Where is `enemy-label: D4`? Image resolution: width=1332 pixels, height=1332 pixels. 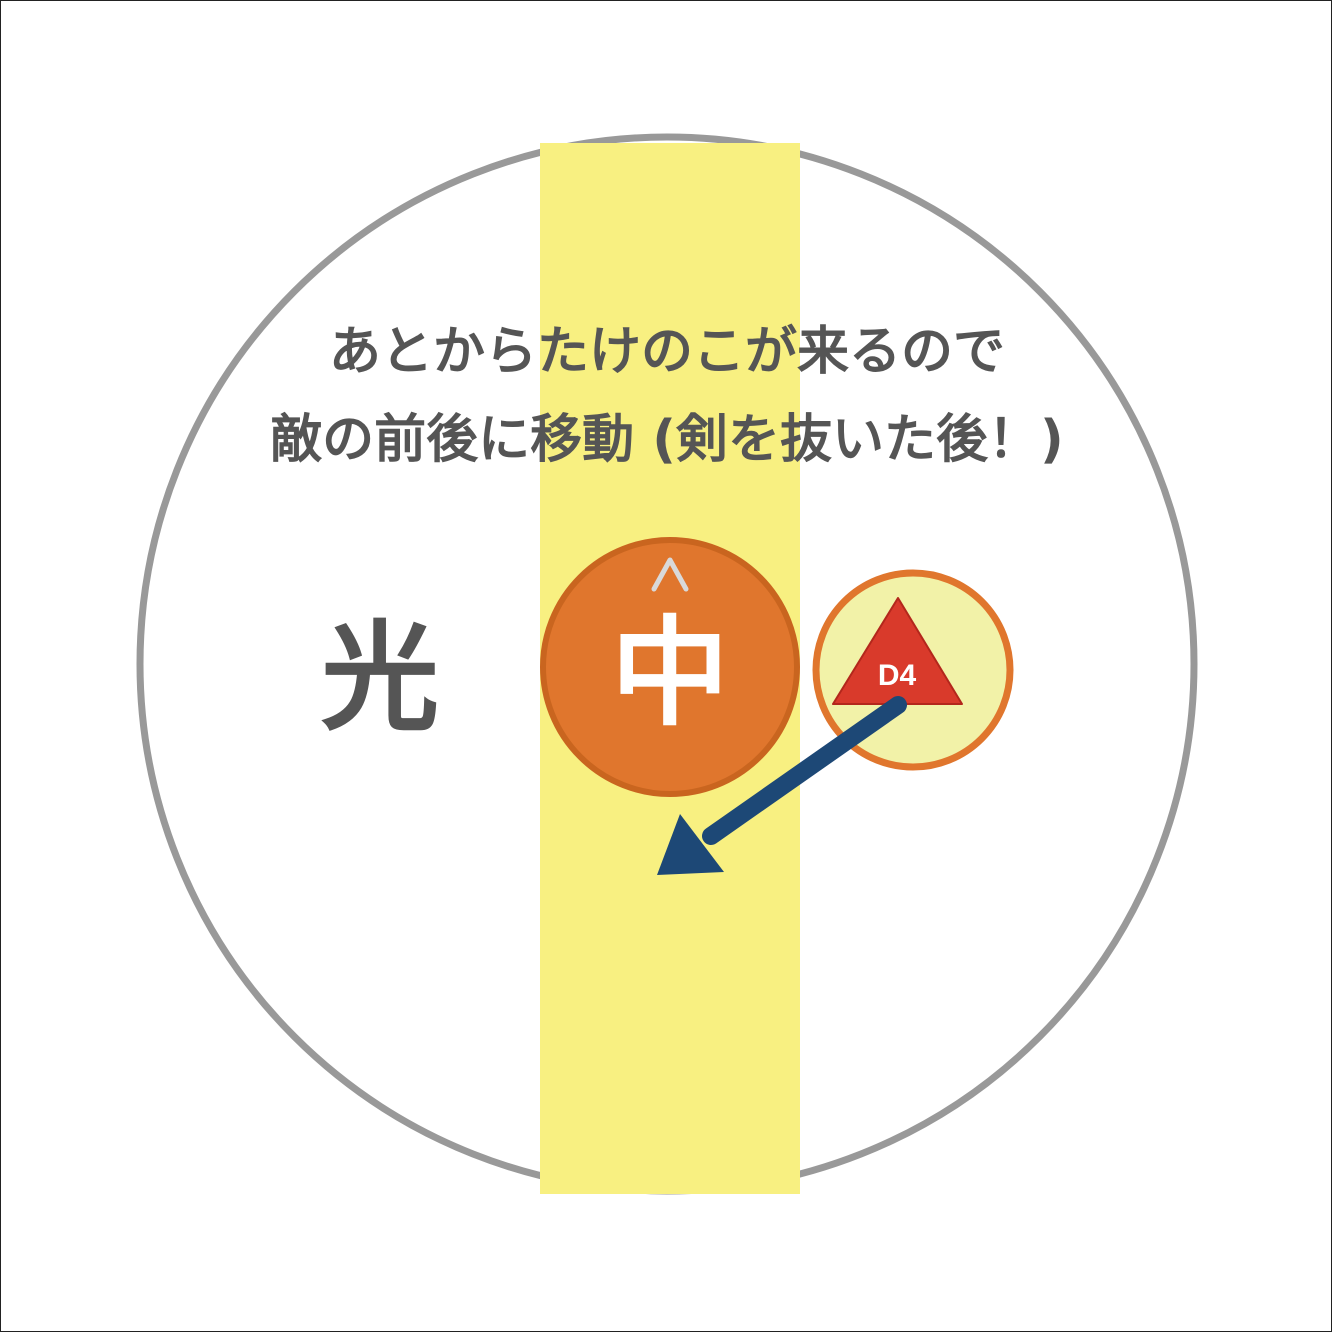
enemy-label: D4 is located at coordinates (897, 675).